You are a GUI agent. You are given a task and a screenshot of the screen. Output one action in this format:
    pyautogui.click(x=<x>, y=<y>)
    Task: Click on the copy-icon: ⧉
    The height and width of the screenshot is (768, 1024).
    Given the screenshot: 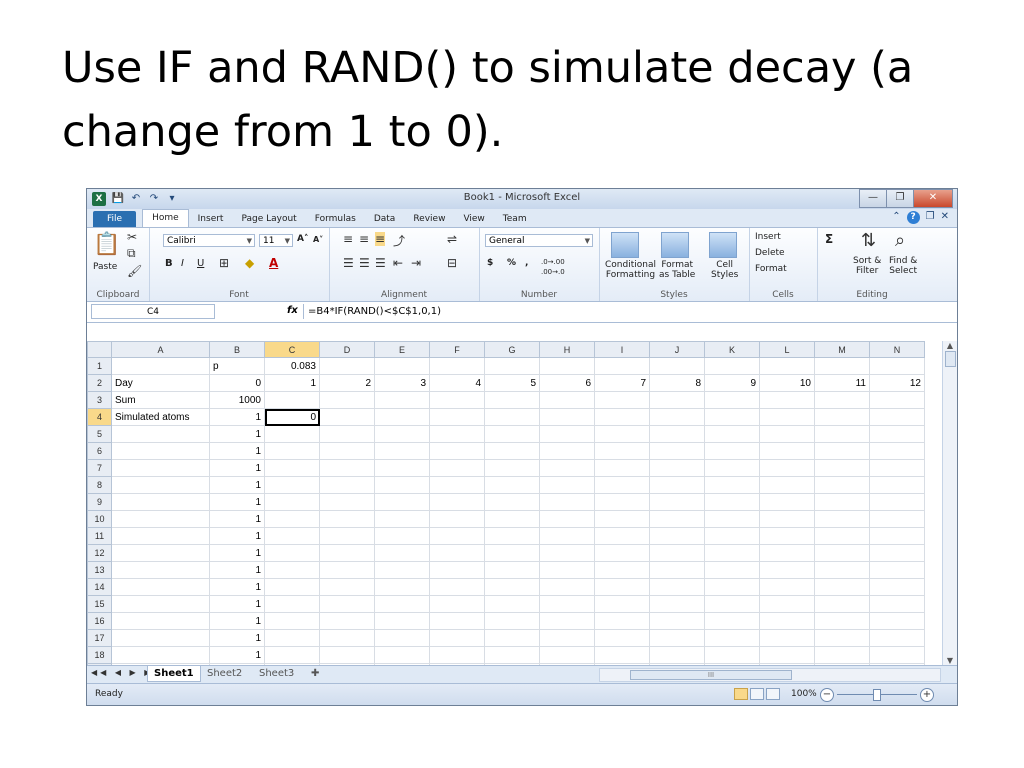 What is the action you would take?
    pyautogui.click(x=131, y=253)
    